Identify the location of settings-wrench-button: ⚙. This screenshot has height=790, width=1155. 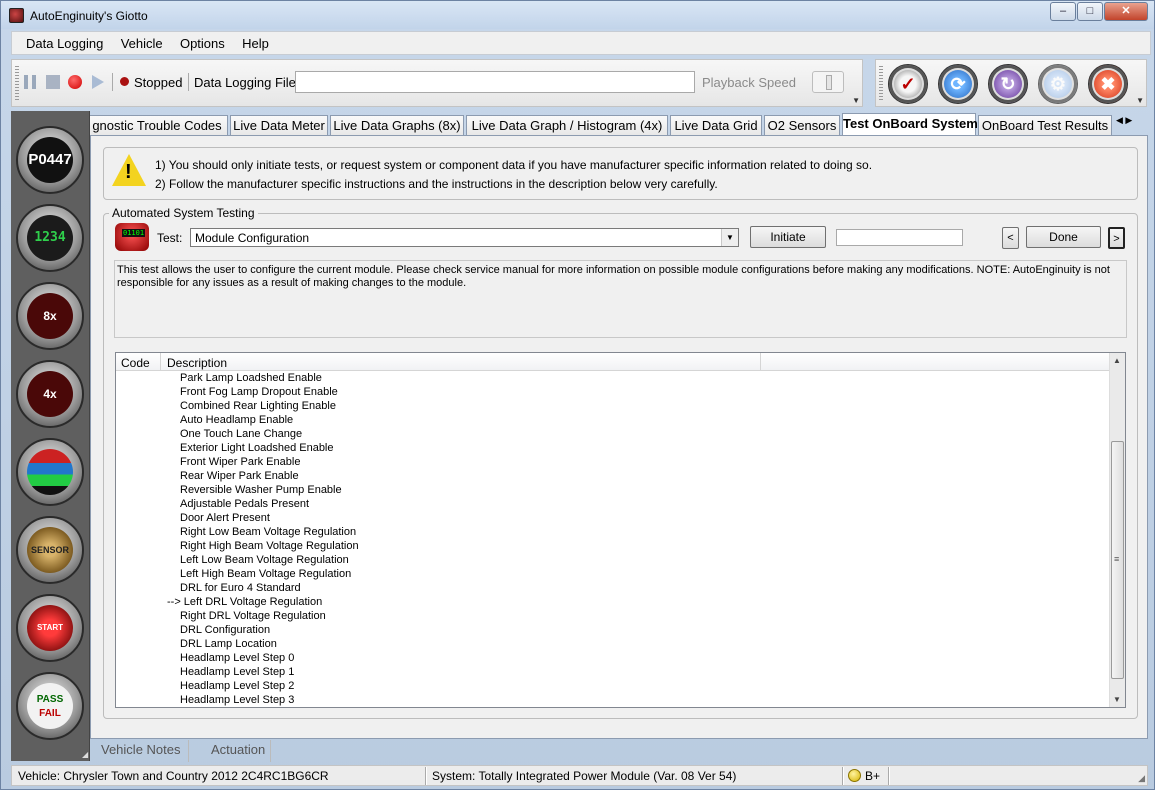
(1058, 84).